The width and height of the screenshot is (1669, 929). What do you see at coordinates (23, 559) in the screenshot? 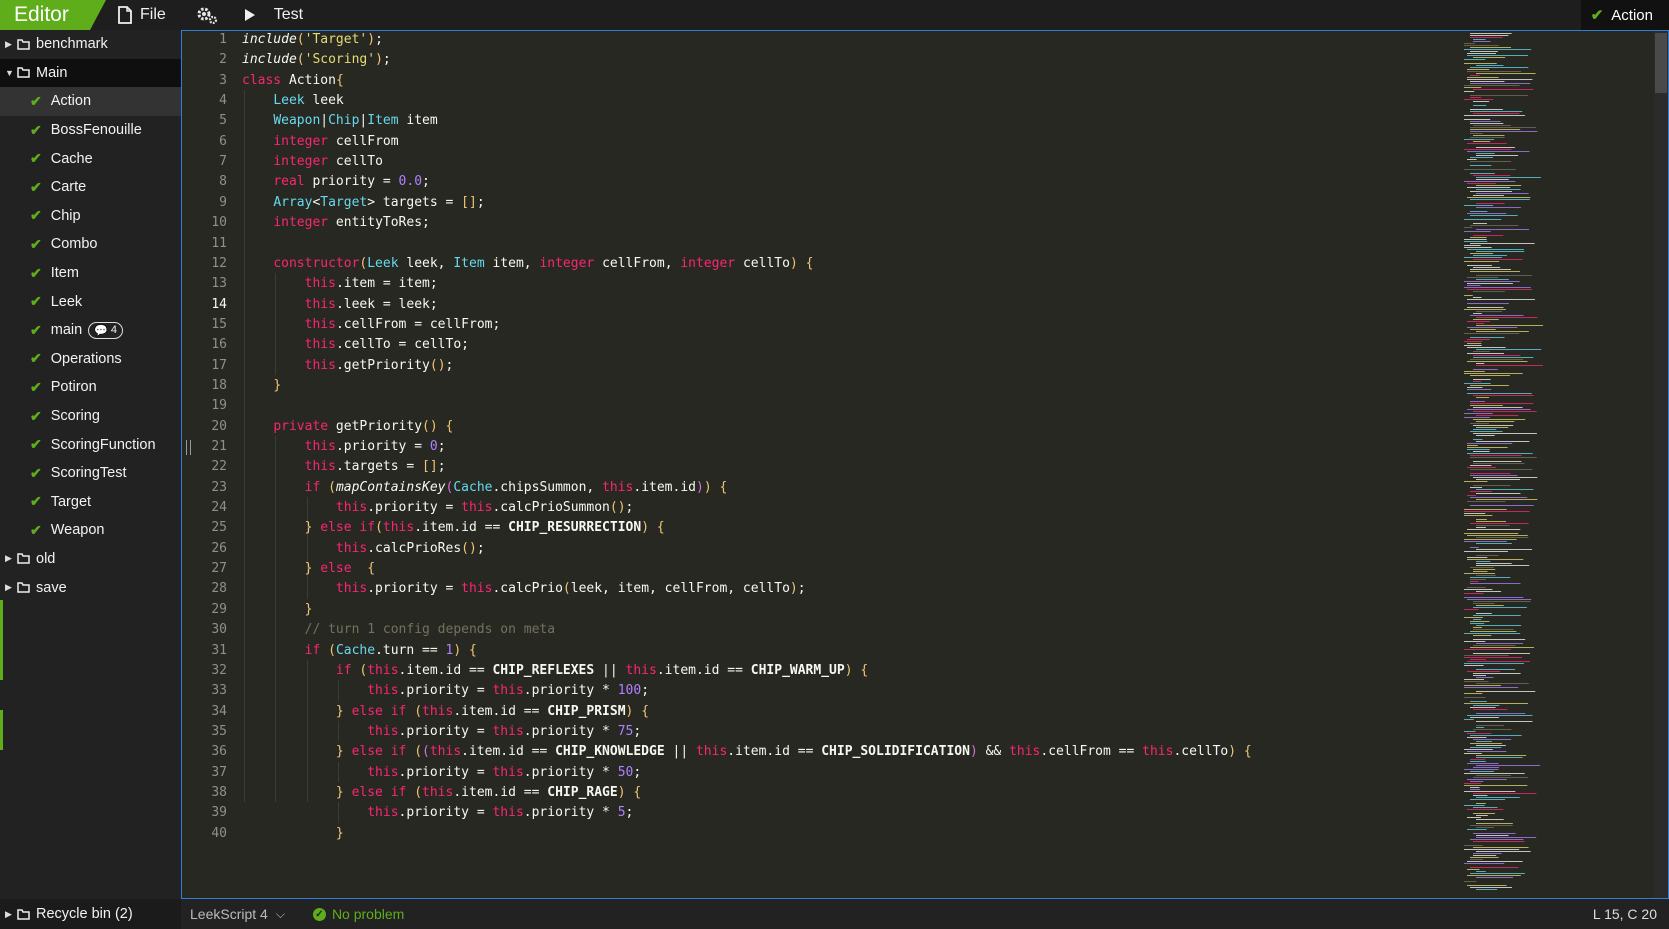
I see `folder-icon` at bounding box center [23, 559].